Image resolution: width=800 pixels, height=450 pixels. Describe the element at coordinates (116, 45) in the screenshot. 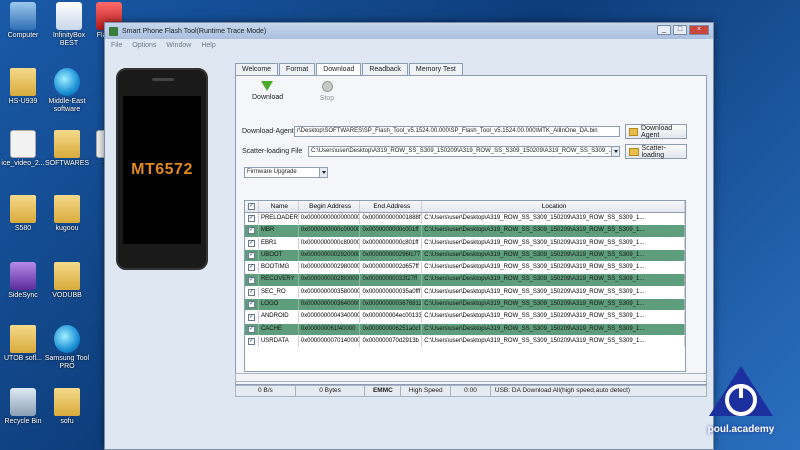

I see `menu-file: File` at that location.